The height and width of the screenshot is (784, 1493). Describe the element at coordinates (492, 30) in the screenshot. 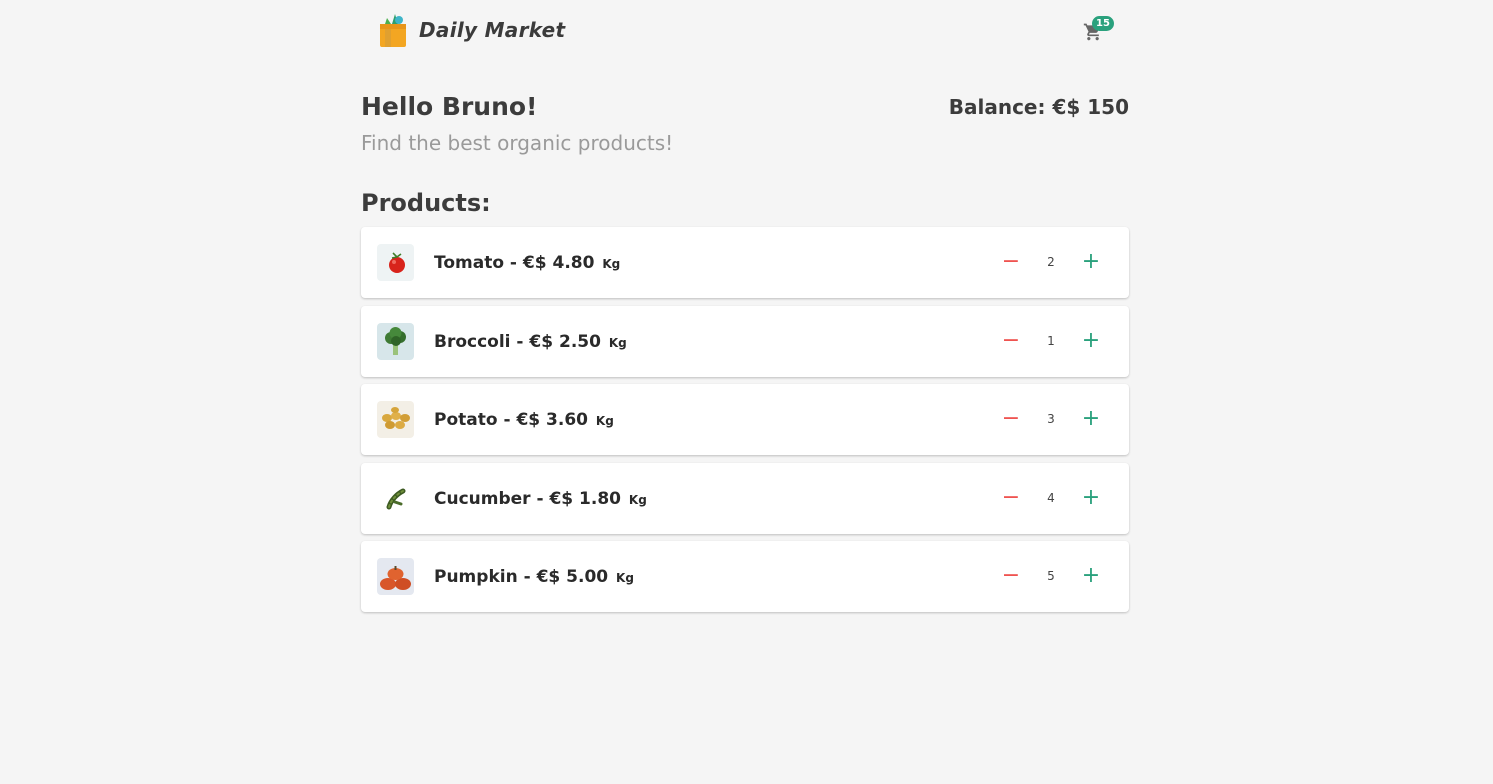

I see `brand-name: Daily Market` at that location.